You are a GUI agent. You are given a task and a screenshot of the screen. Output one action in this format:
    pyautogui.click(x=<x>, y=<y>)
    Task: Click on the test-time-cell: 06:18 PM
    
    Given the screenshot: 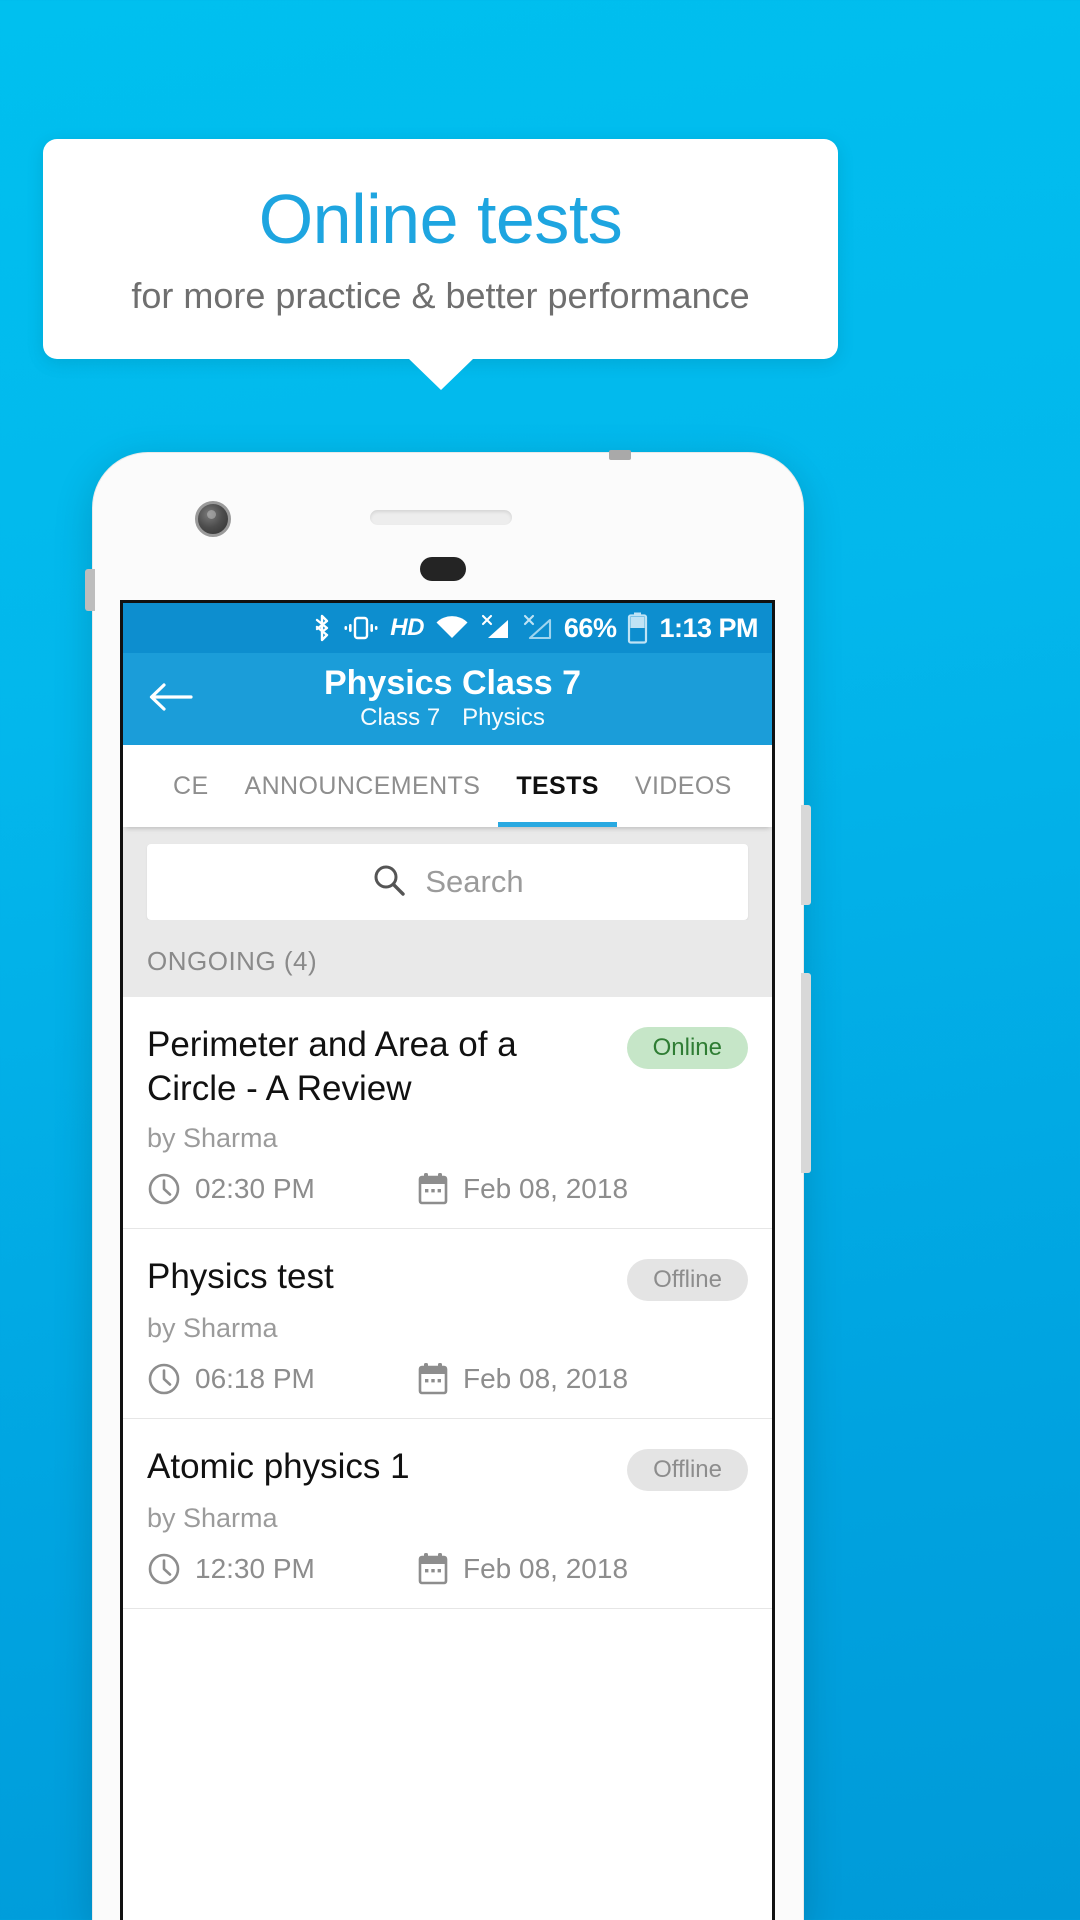 What is the action you would take?
    pyautogui.click(x=282, y=1379)
    